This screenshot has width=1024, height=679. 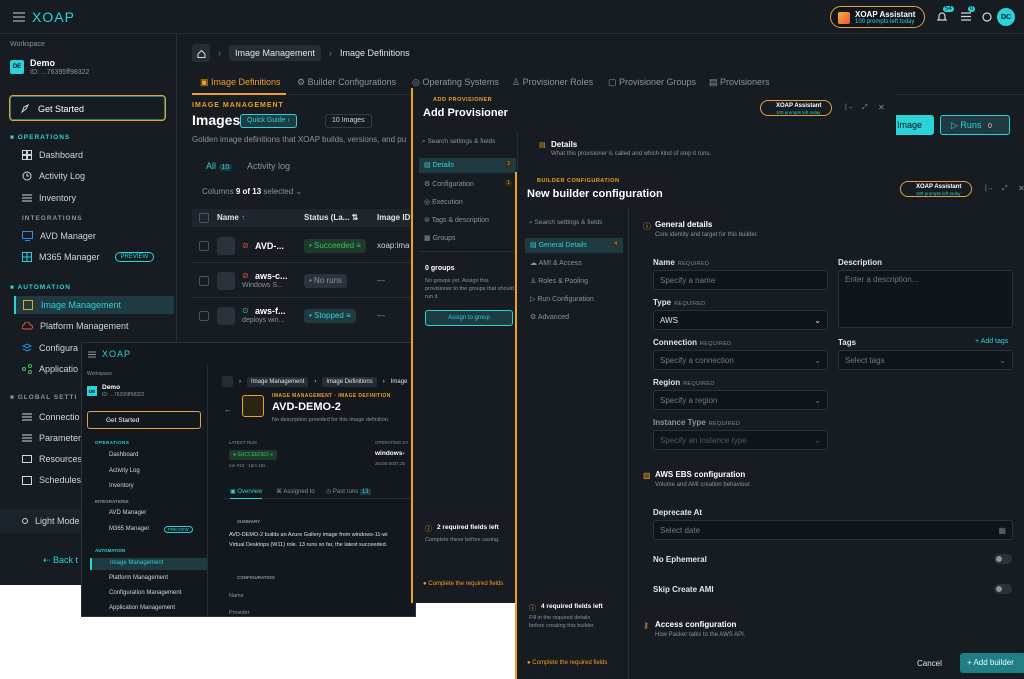 I want to click on quick-guide-button: Quick Guide ›, so click(x=268, y=121).